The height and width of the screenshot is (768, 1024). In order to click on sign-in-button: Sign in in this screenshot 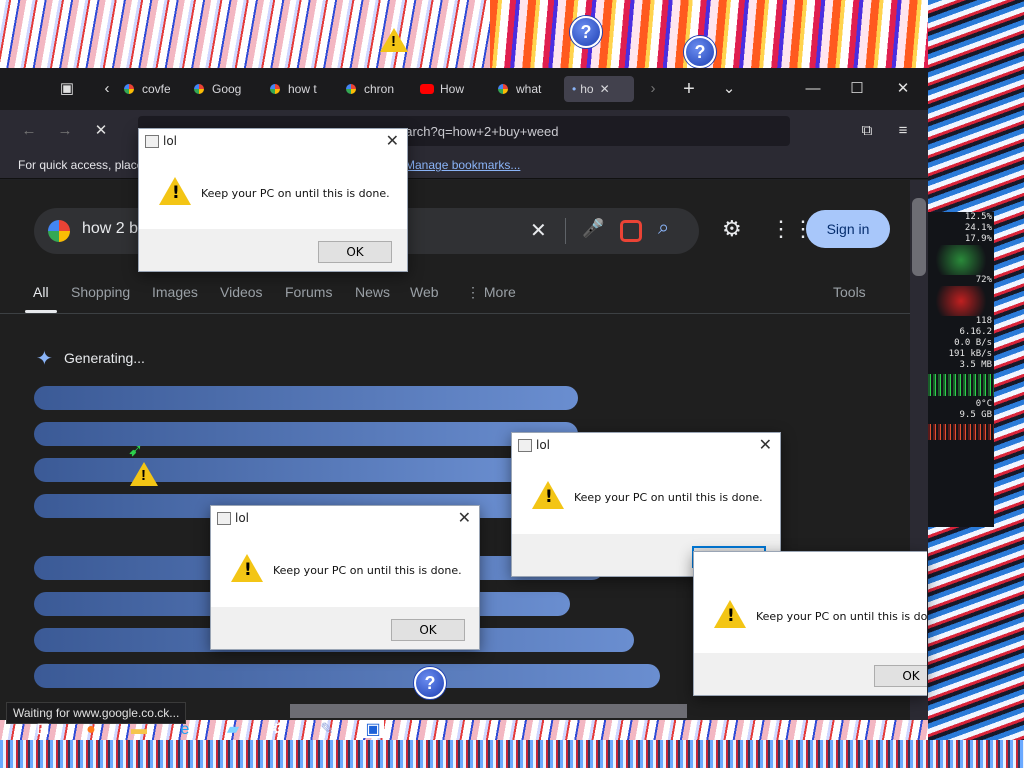, I will do `click(848, 229)`.